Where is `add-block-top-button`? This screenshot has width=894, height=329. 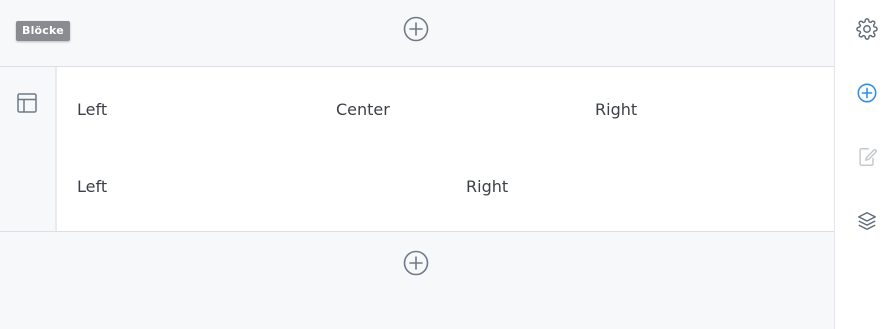 add-block-top-button is located at coordinates (416, 29).